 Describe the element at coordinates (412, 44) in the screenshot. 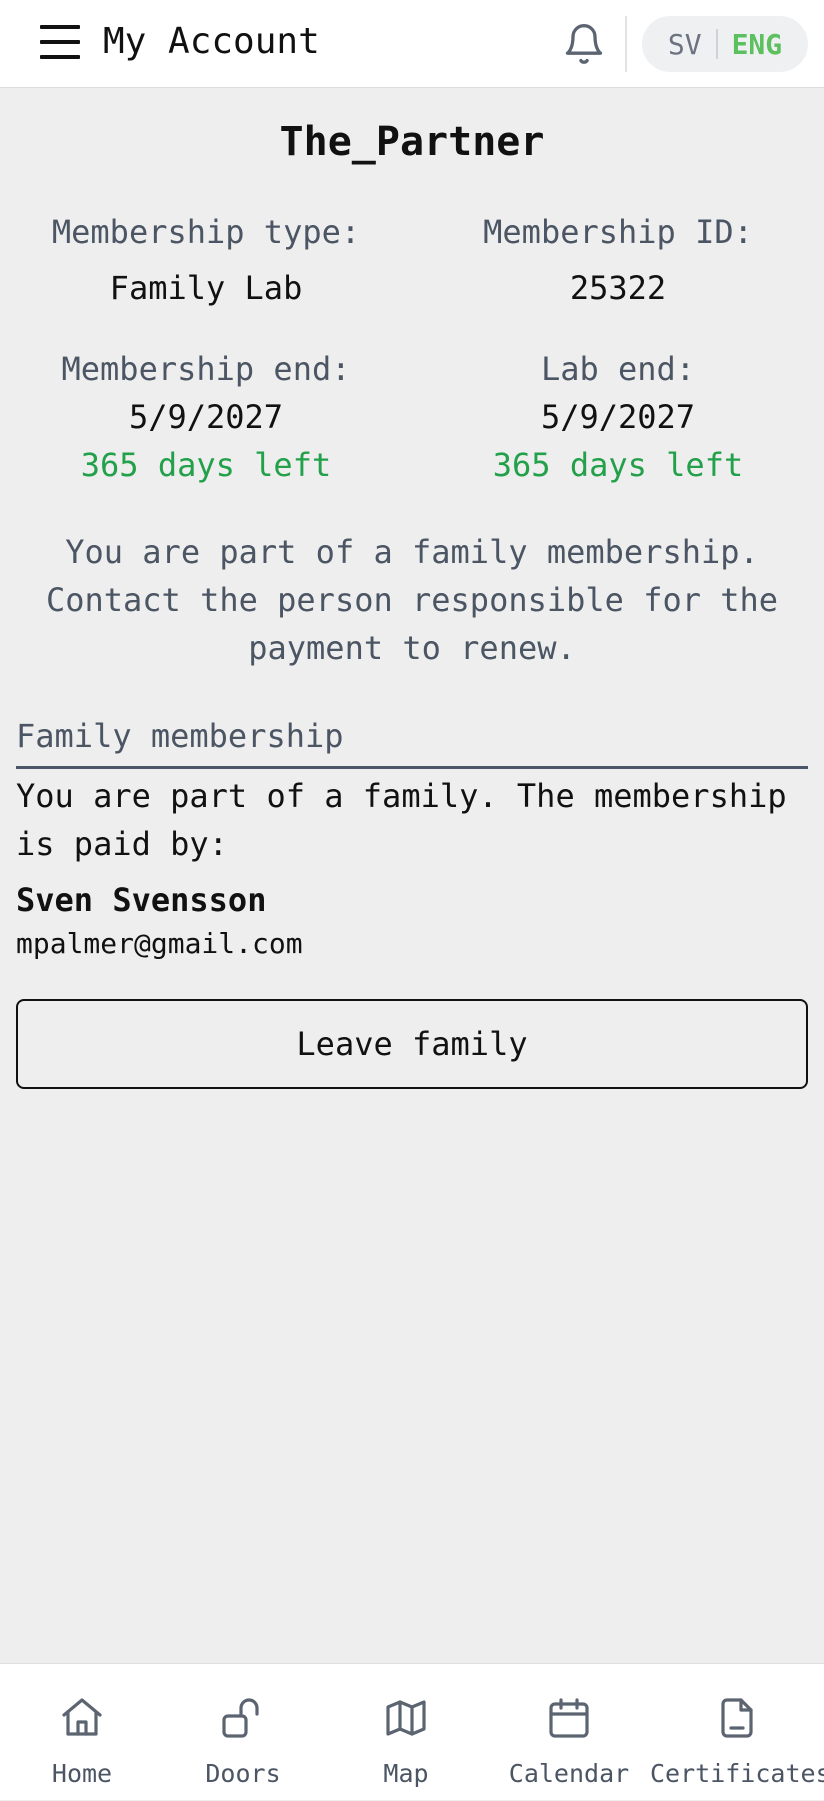

I see `app-header: My Account SV ENG` at that location.